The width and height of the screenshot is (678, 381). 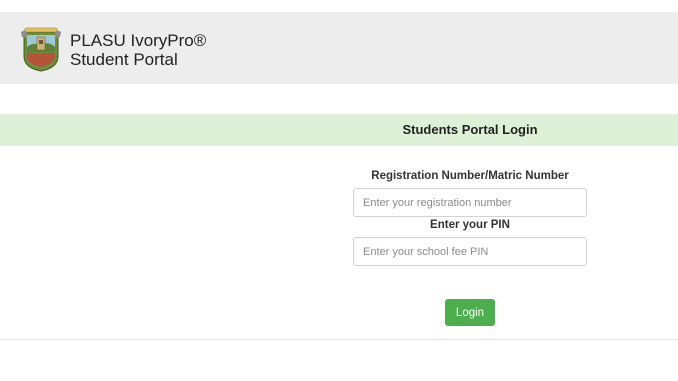 I want to click on portal-brand: PLASU IvoryPro® Student Portal, so click(x=138, y=50).